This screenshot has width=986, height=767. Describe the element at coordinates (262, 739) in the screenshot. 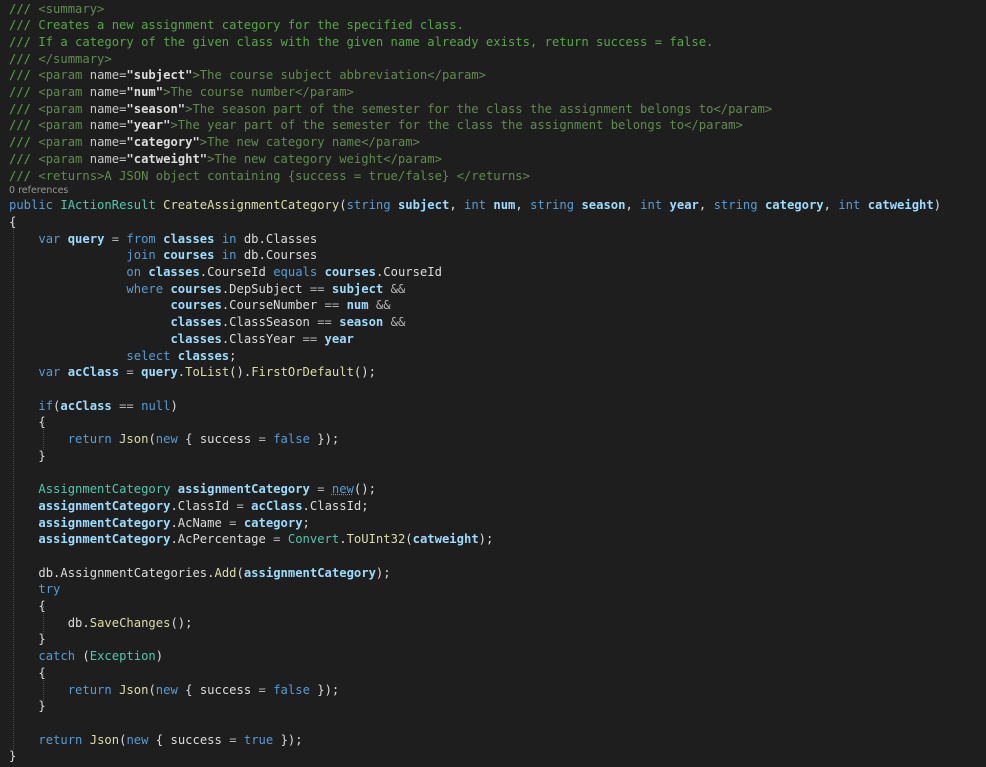

I see `code-token: true` at that location.